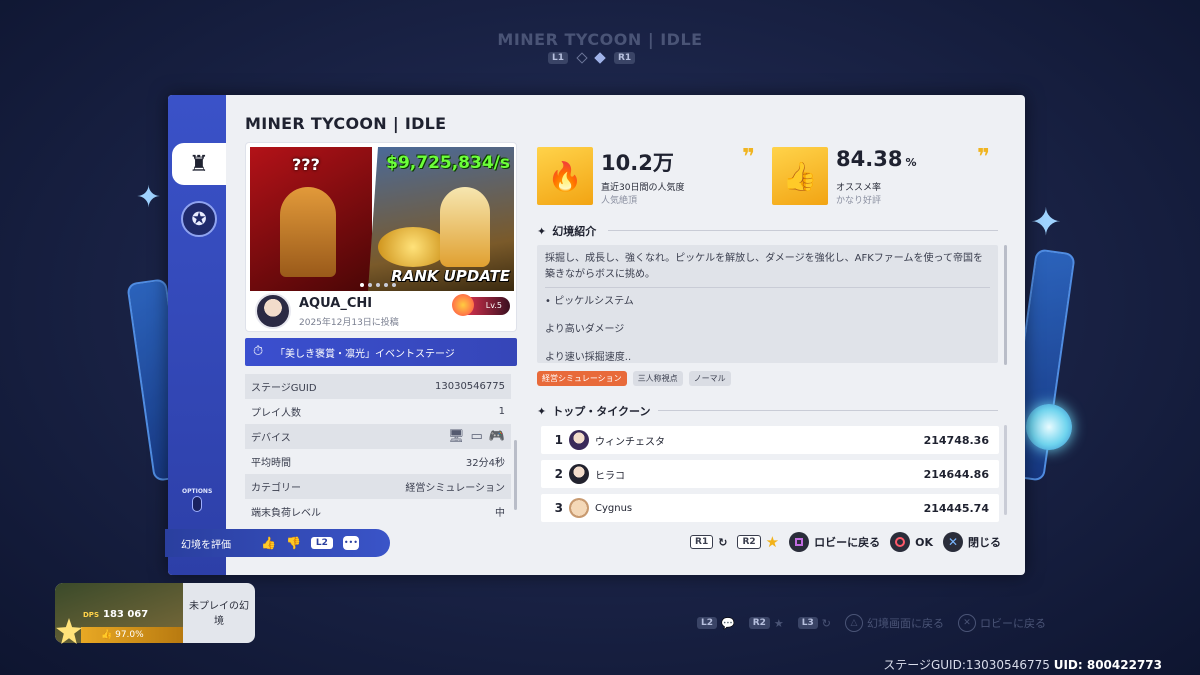  I want to click on mini-card-text: 未プレイの幻境, so click(219, 614).